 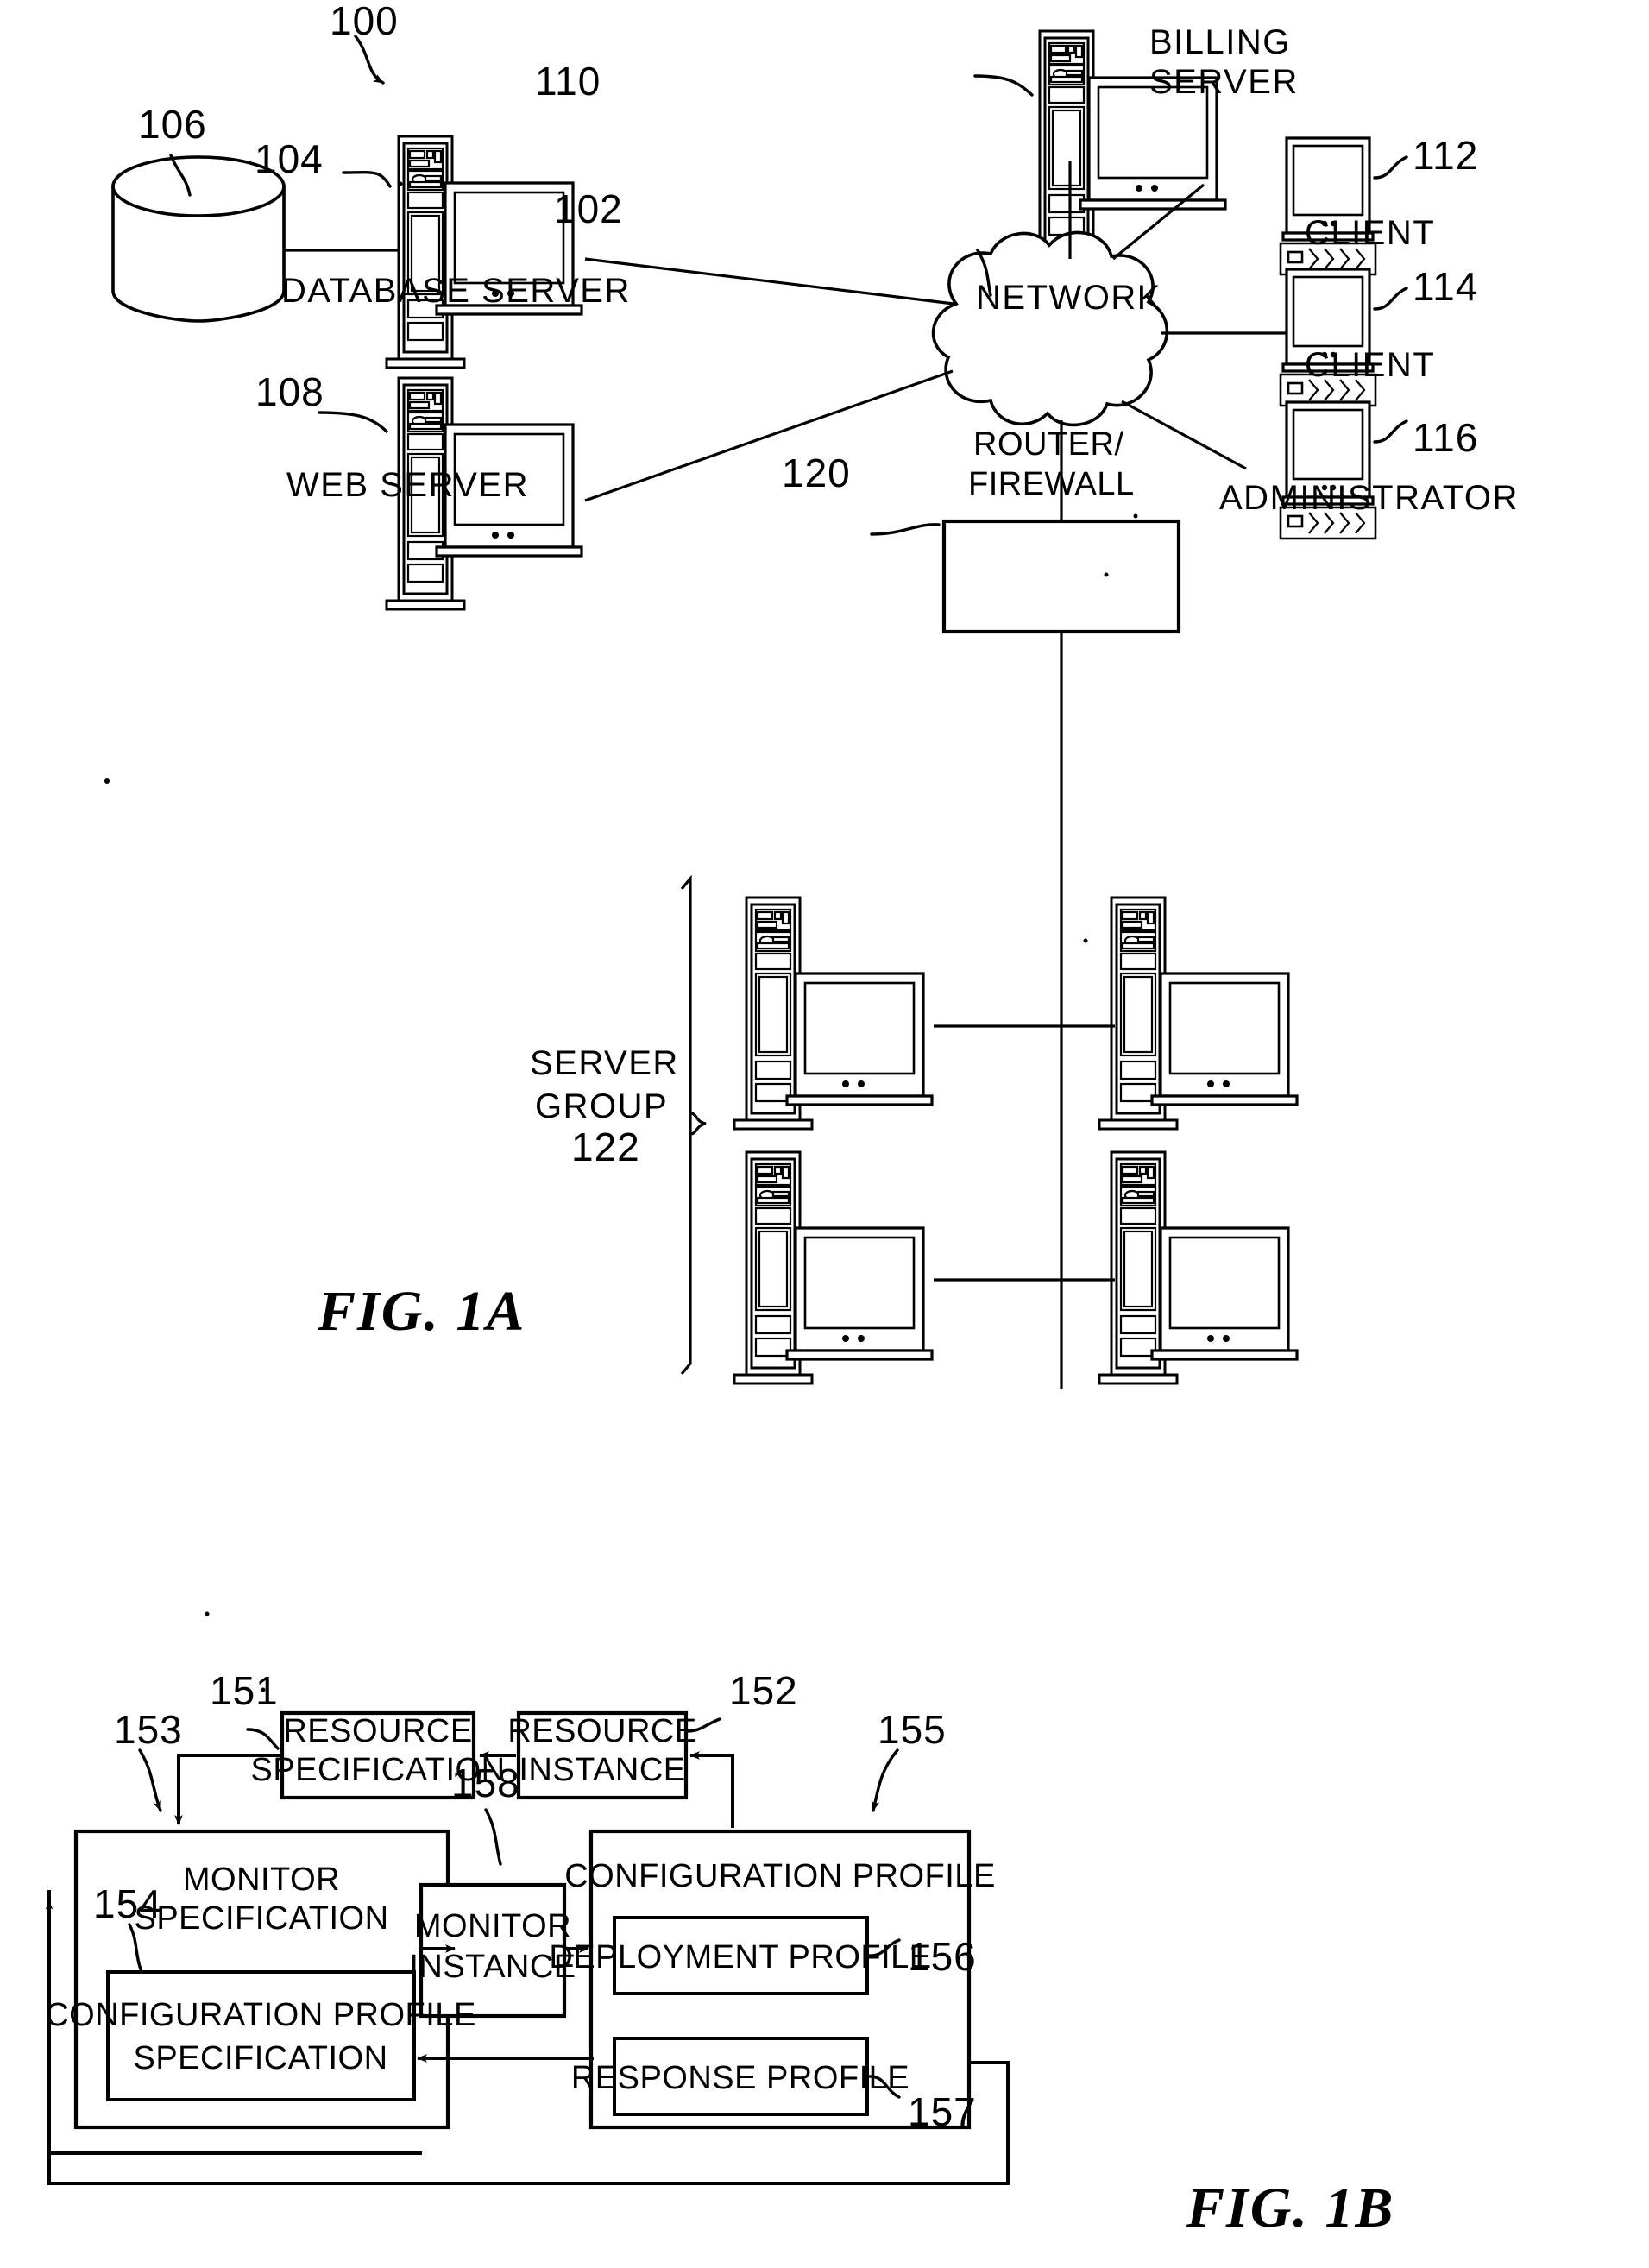 What do you see at coordinates (245, 1691) in the screenshot?
I see `ref-151: 151` at bounding box center [245, 1691].